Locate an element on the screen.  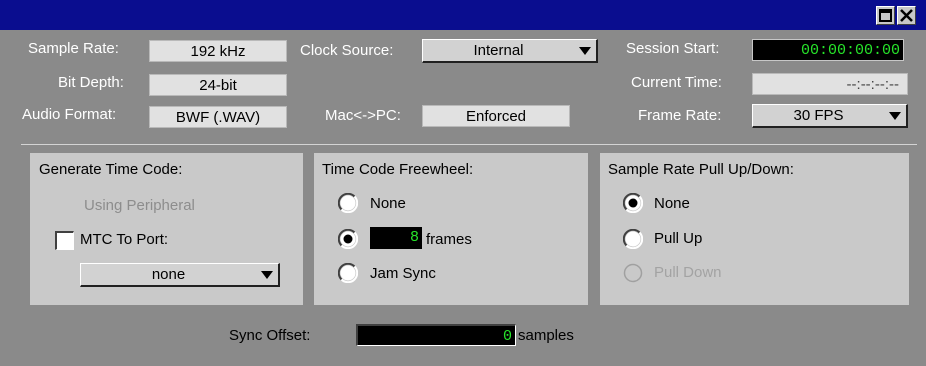
pull-none-radio is located at coordinates (633, 203).